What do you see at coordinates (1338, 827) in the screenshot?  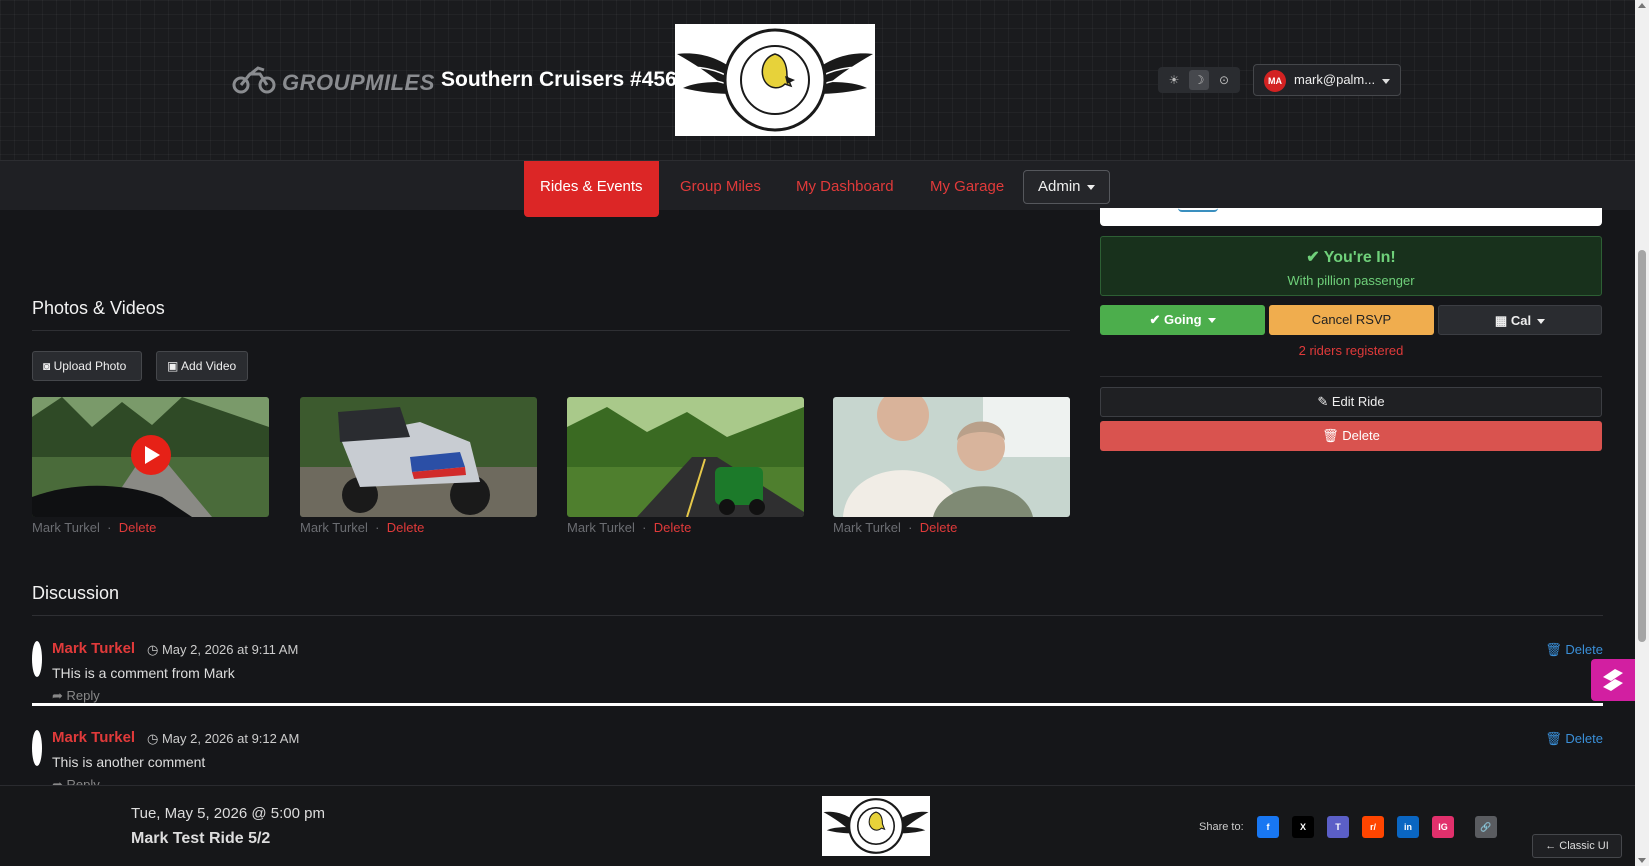 I see `share-teams-button: T` at bounding box center [1338, 827].